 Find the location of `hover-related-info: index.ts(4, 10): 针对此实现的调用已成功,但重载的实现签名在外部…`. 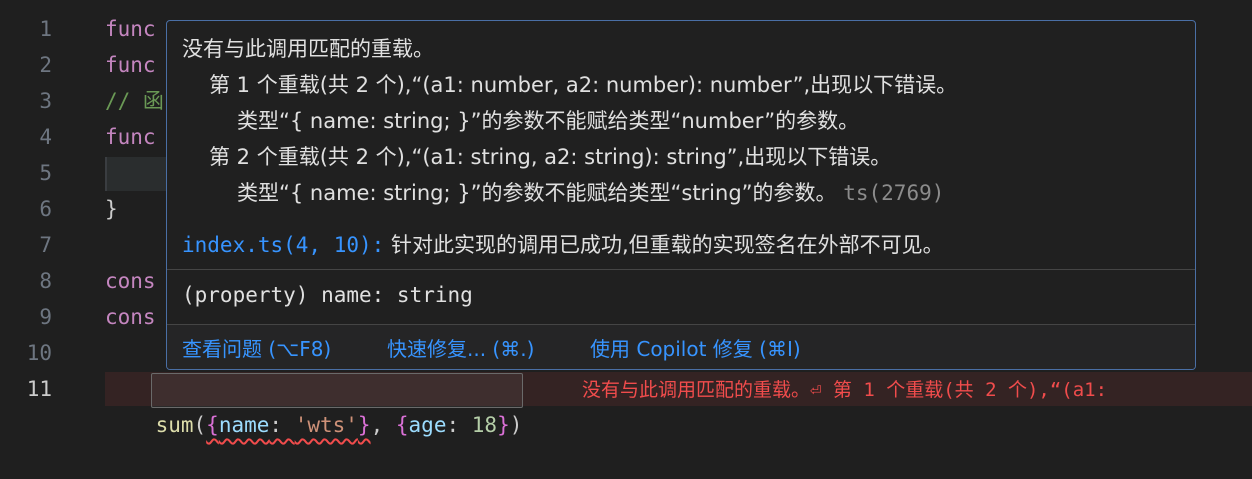

hover-related-info: index.ts(4, 10): 针对此实现的调用已成功,但重载的实现签名在外部… is located at coordinates (563, 244).